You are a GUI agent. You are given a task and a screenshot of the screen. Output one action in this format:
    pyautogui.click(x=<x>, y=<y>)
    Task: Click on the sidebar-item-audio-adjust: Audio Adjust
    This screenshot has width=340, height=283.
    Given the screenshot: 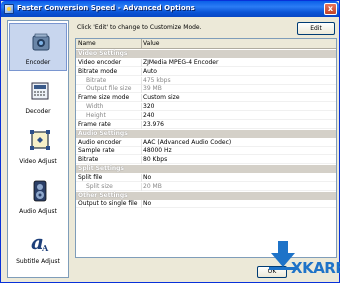 What is the action you would take?
    pyautogui.click(x=38, y=197)
    